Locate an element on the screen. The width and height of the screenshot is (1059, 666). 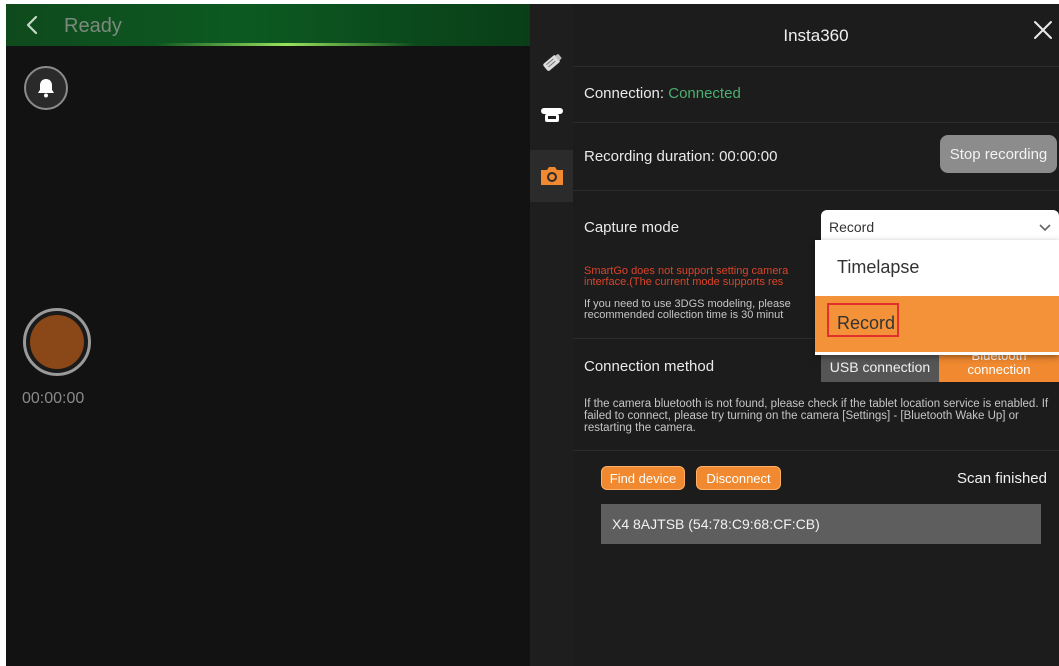
divider is located at coordinates (816, 450).